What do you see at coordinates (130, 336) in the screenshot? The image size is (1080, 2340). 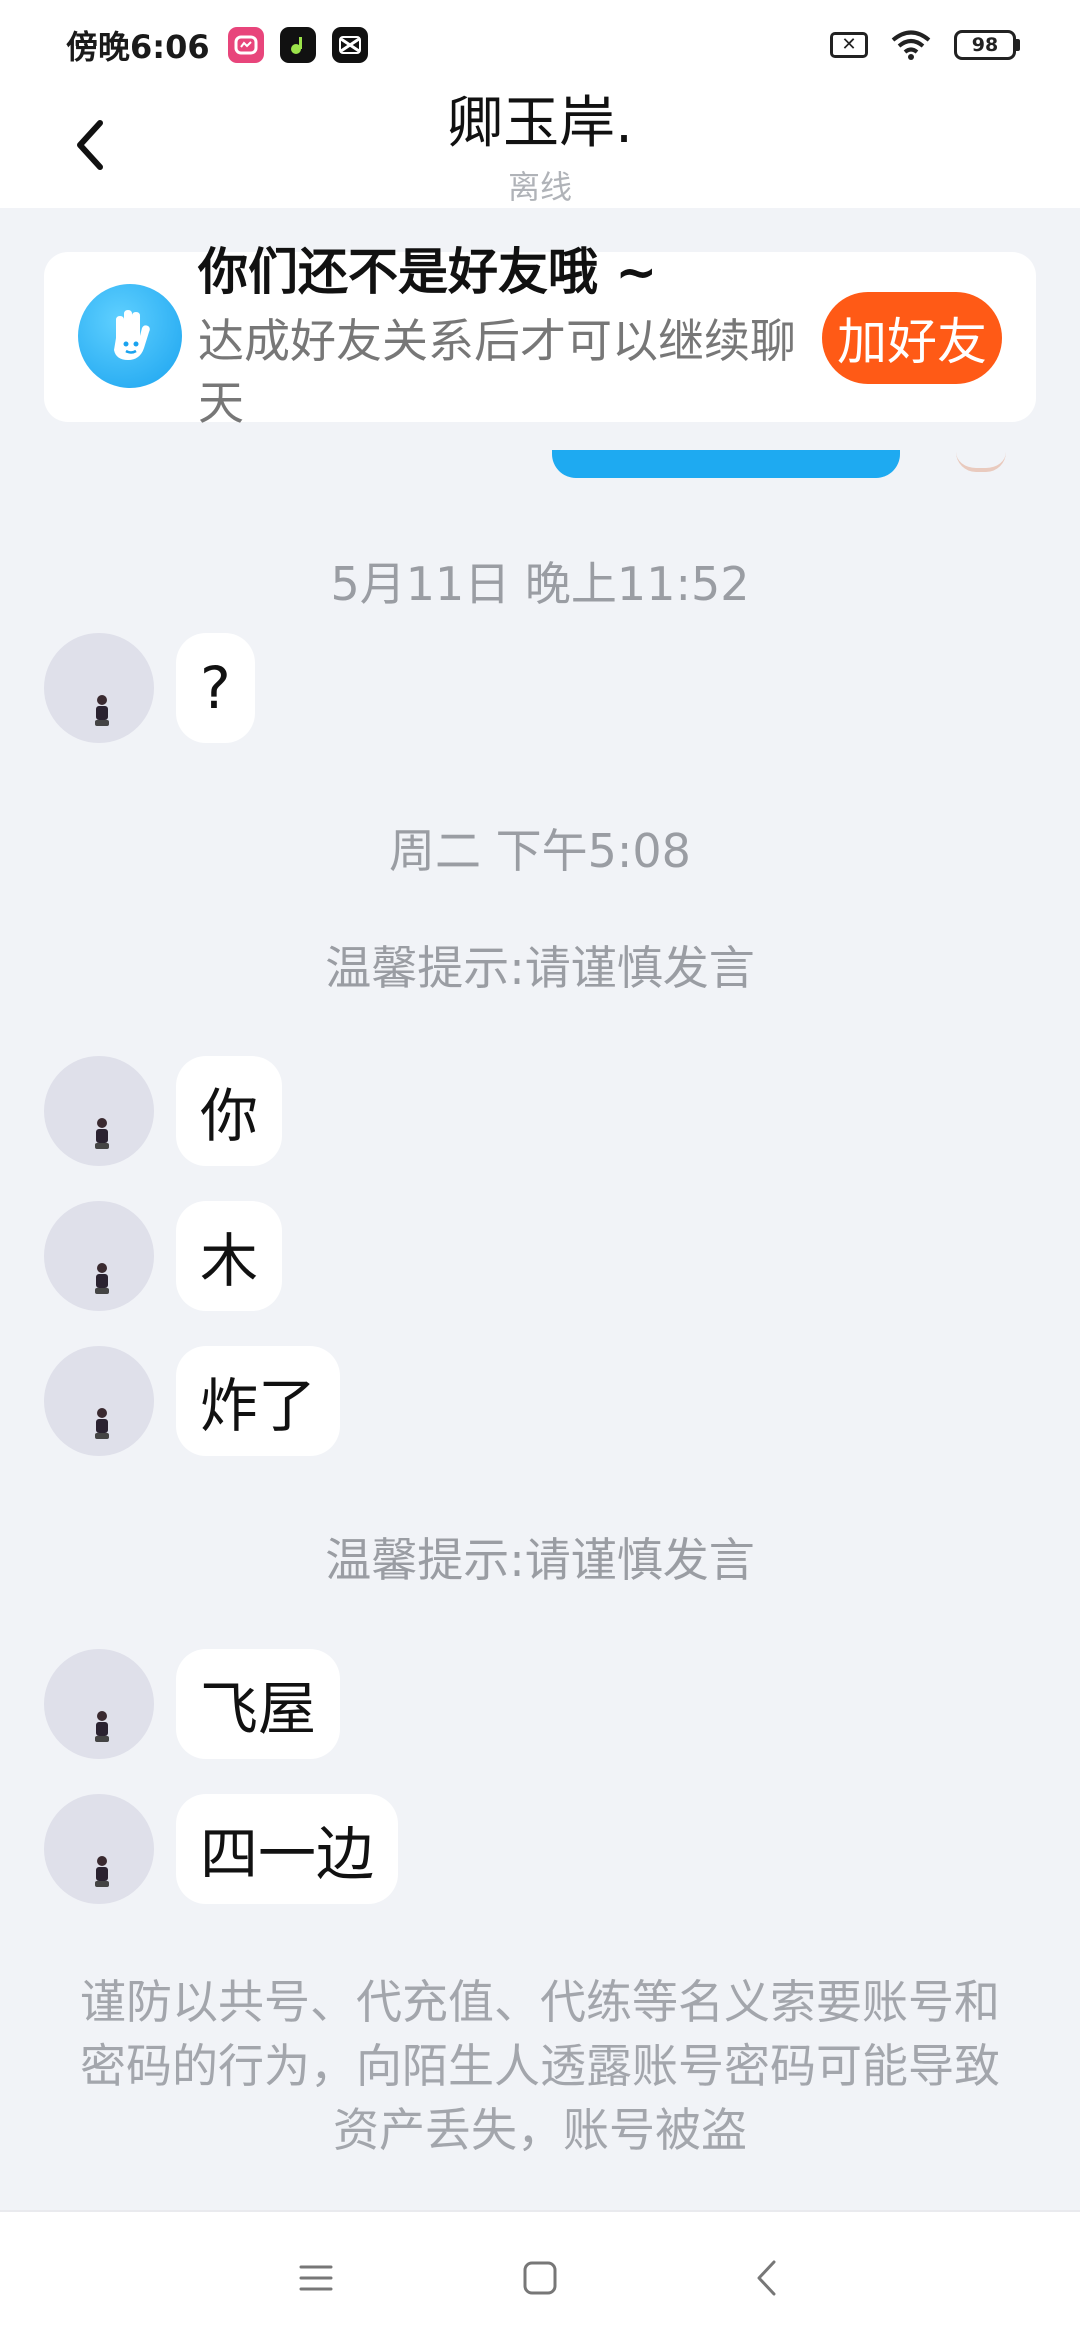 I see `hand-wave-icon` at bounding box center [130, 336].